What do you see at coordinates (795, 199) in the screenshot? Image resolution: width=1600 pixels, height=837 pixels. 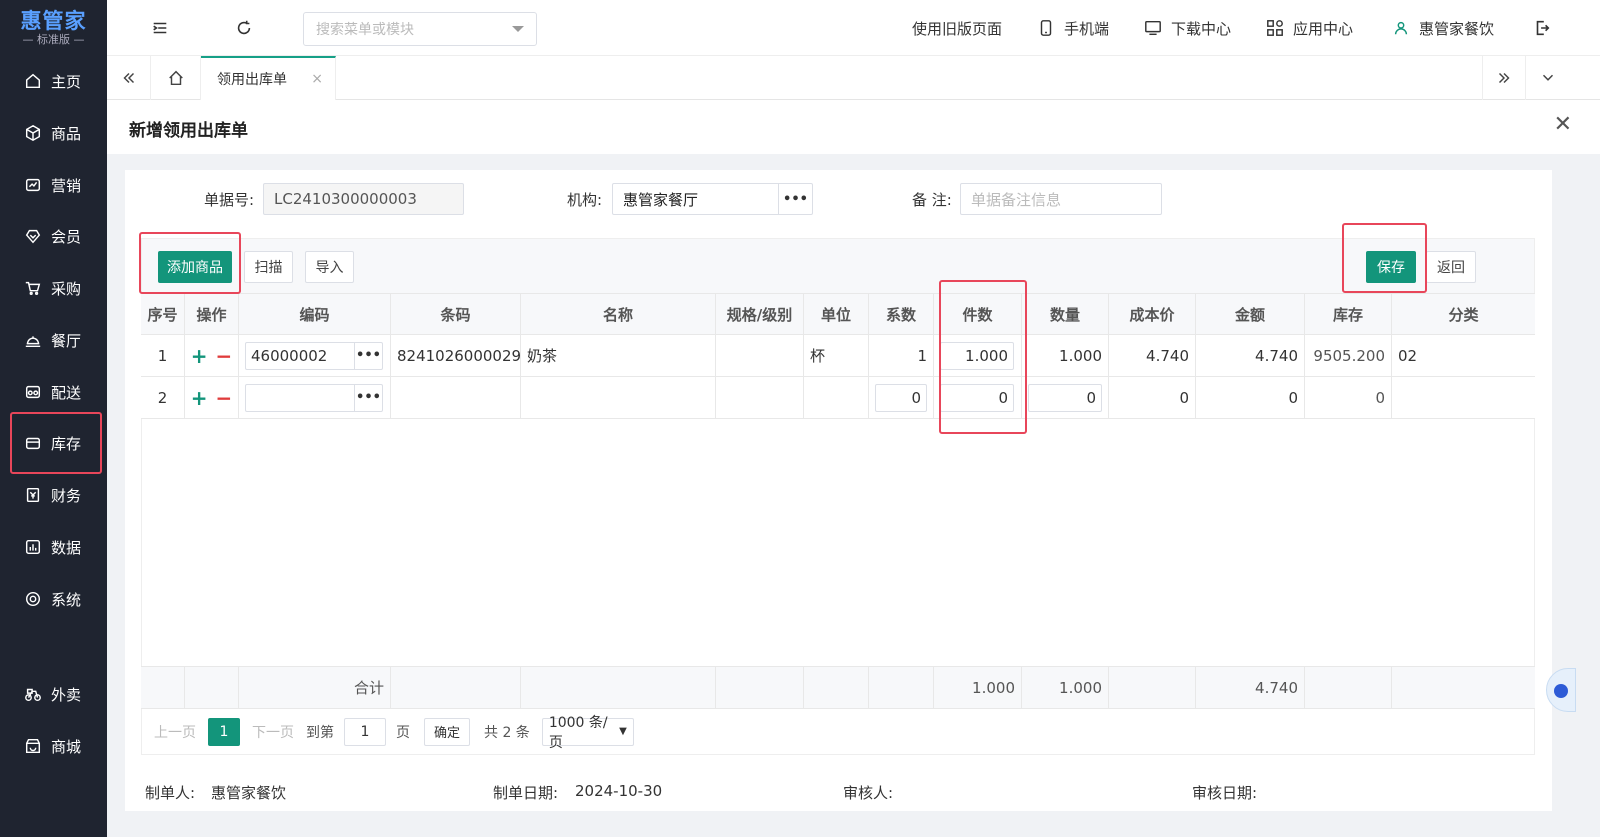 I see `org-picker-button: •••` at bounding box center [795, 199].